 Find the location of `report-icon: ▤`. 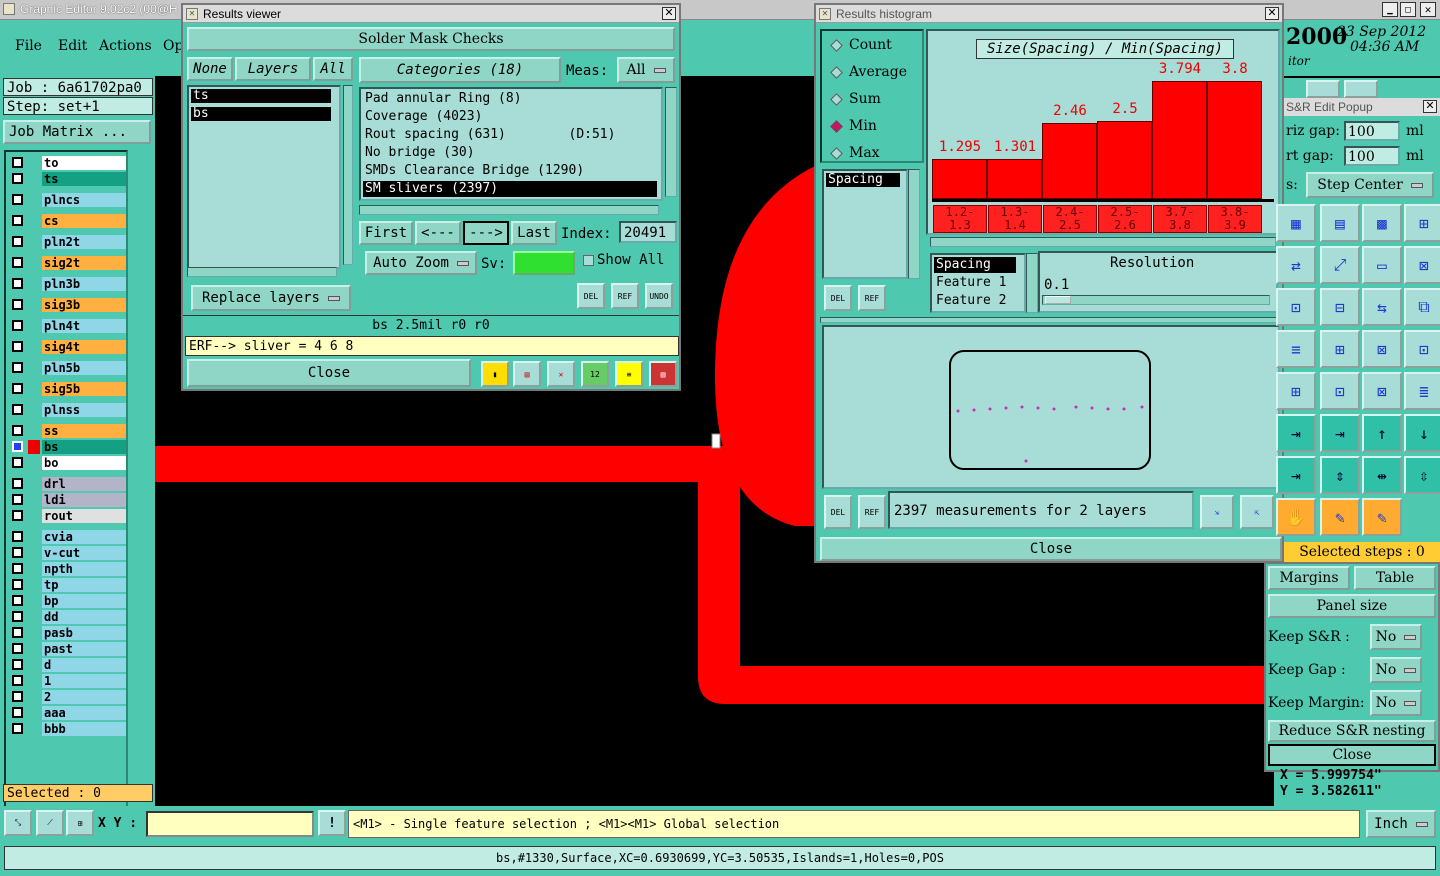

report-icon: ▤ is located at coordinates (527, 374).